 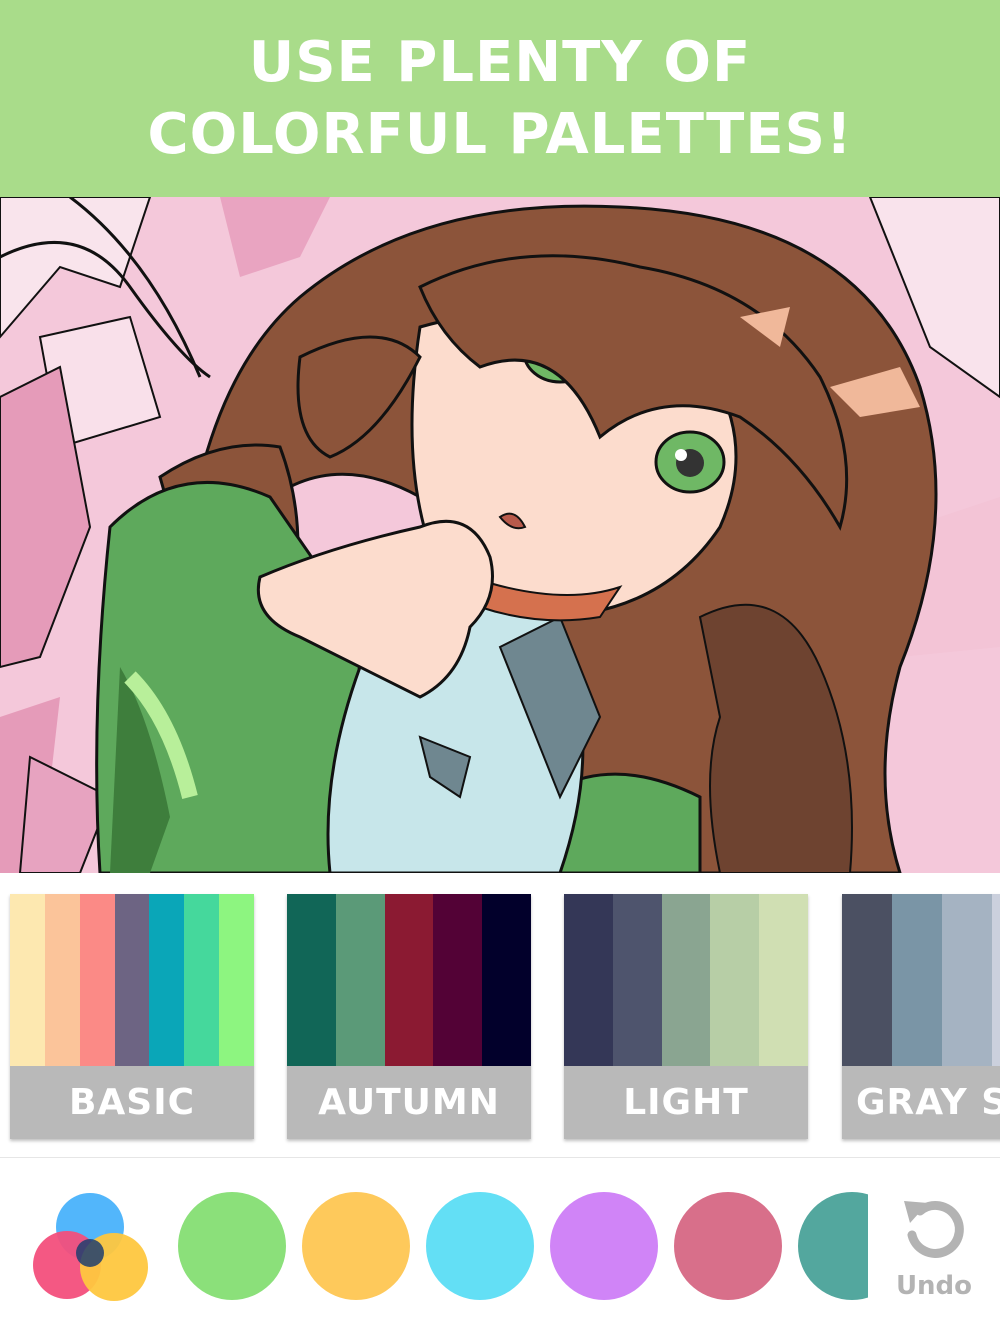 What do you see at coordinates (480, 1246) in the screenshot?
I see `color-swatch-cyan` at bounding box center [480, 1246].